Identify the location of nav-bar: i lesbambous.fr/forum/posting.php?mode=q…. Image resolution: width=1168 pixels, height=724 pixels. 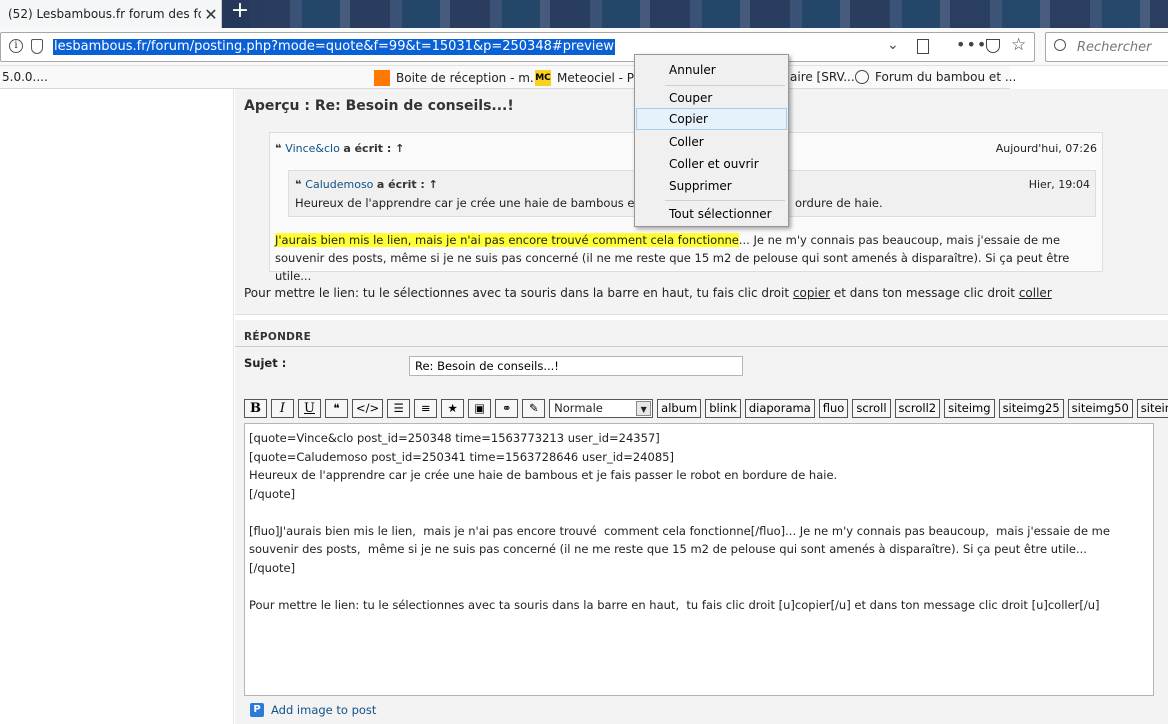
(584, 47).